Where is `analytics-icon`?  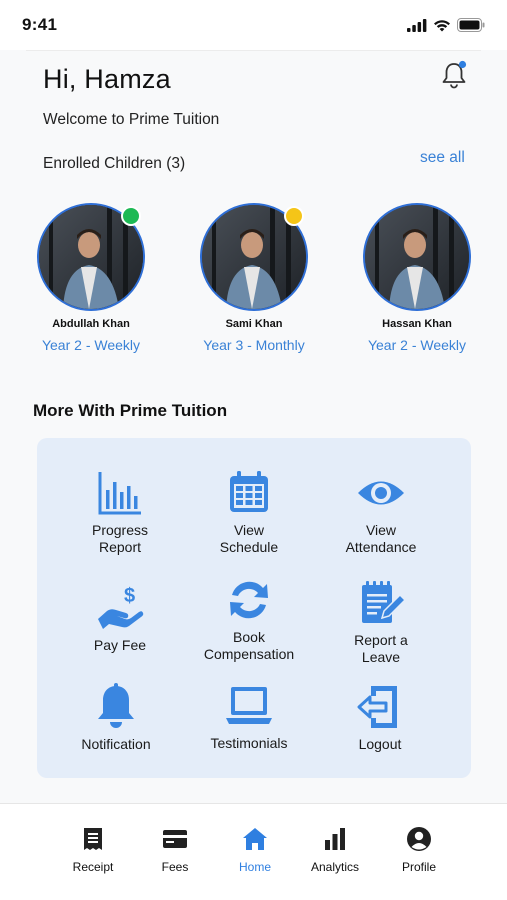 analytics-icon is located at coordinates (335, 839).